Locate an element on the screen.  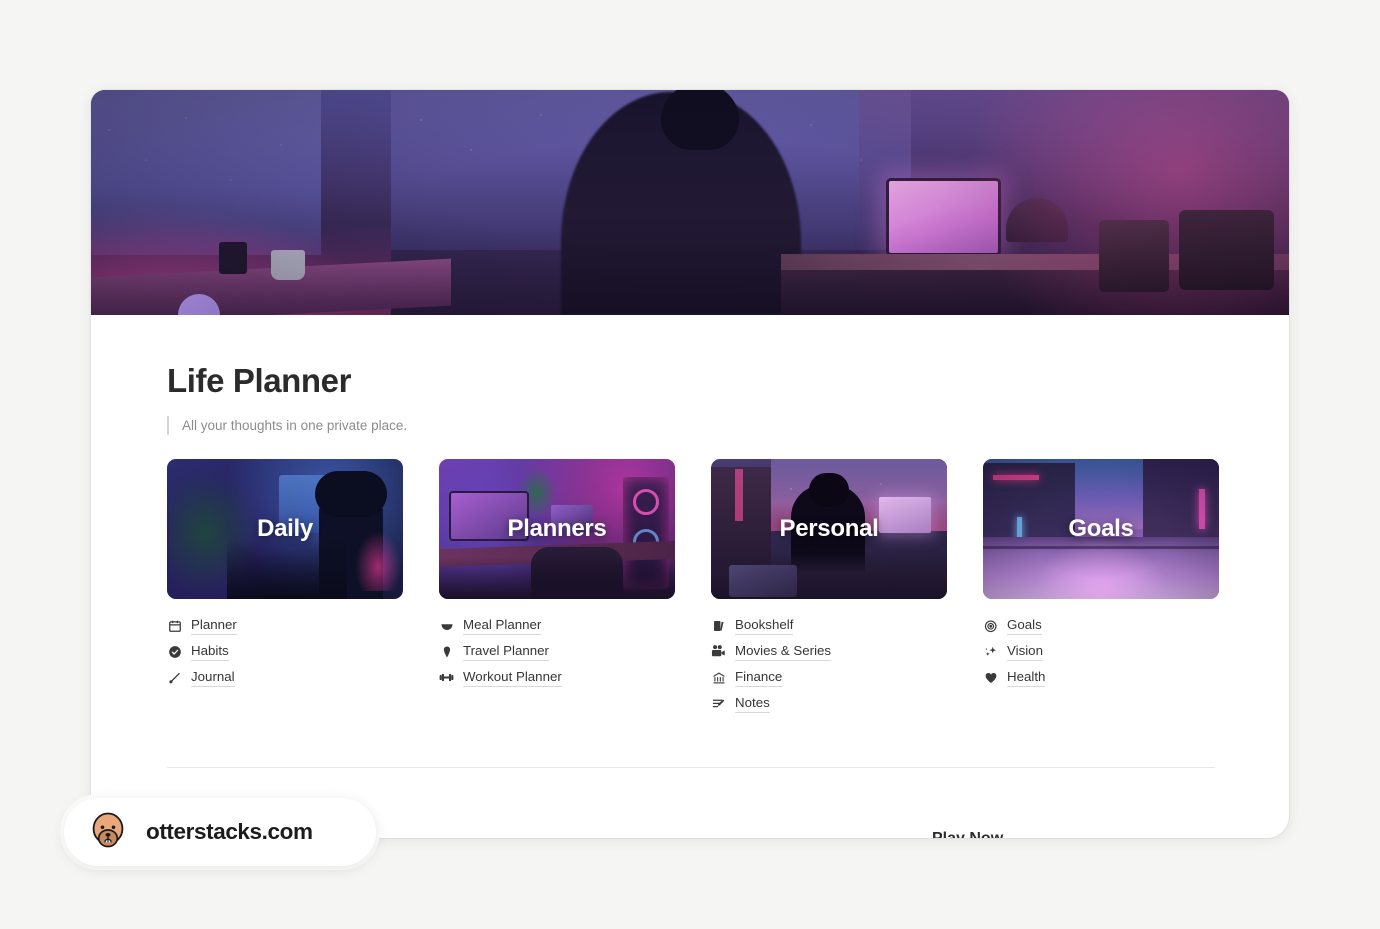
watermark-text: otterstacks.com is located at coordinates (229, 831).